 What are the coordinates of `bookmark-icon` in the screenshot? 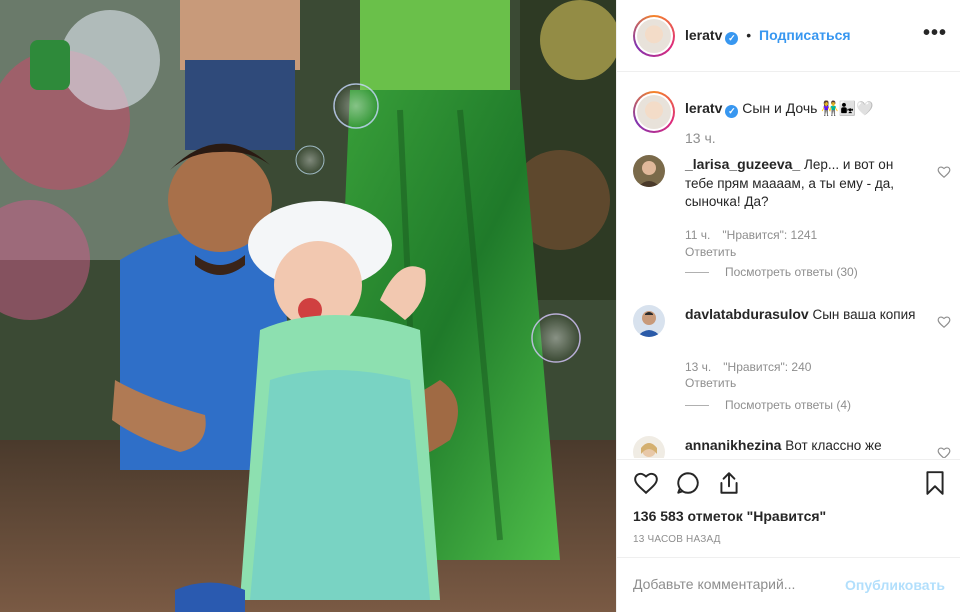 It's located at (935, 483).